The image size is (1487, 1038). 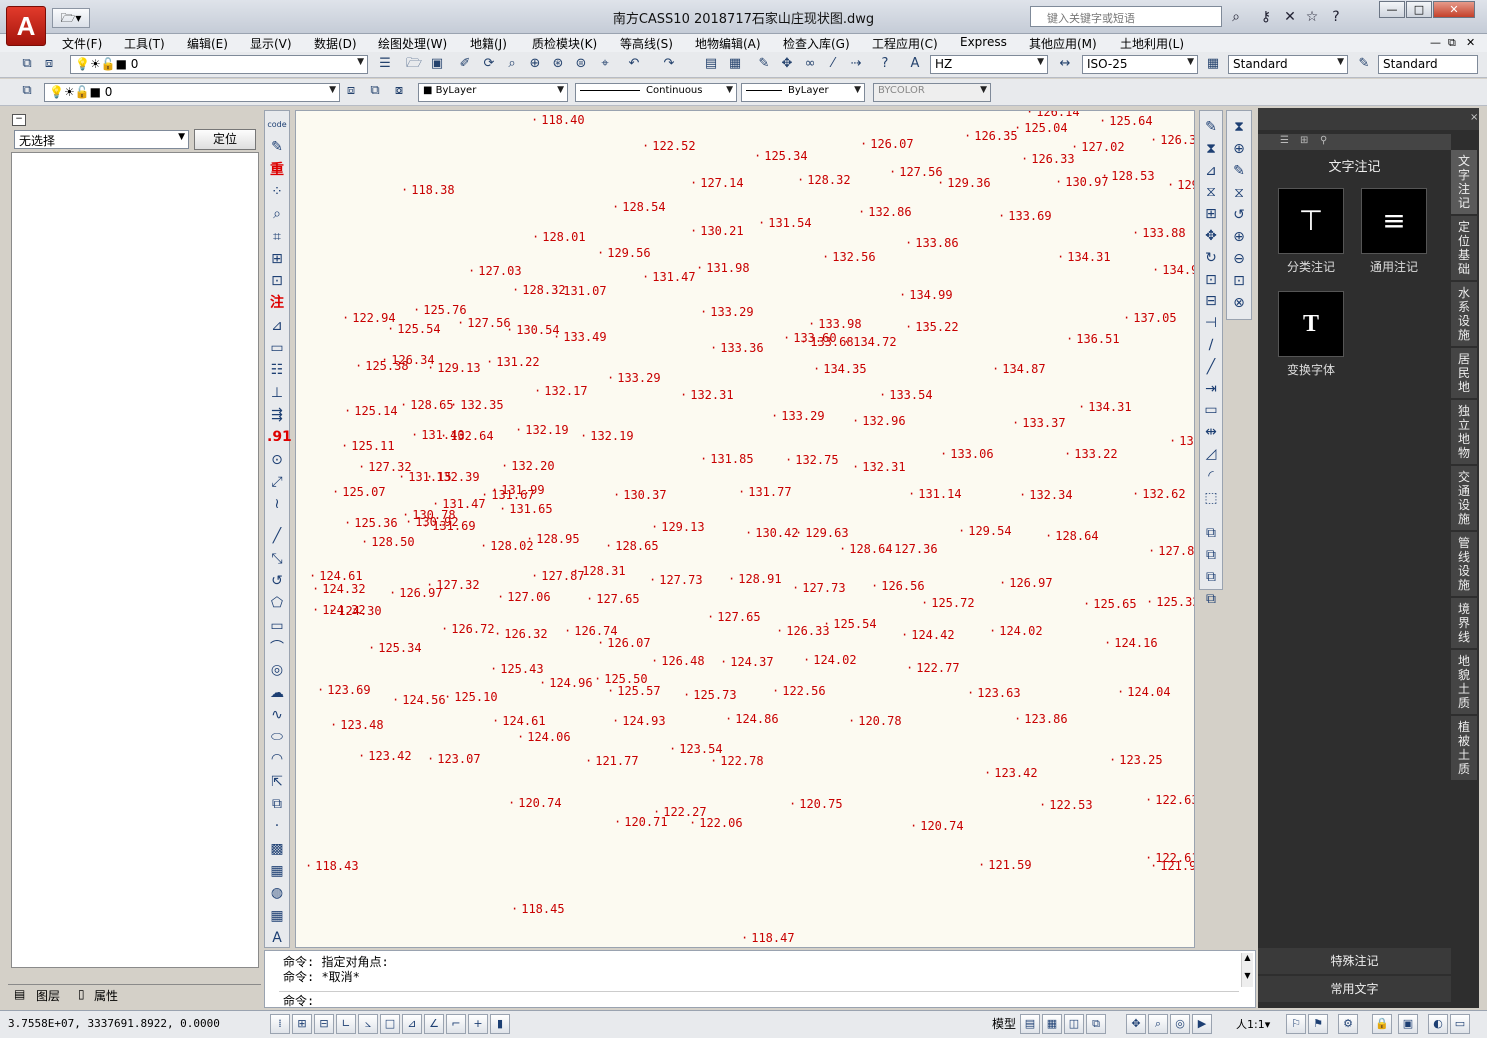 I want to click on comb-icon: ⊥, so click(x=277, y=393).